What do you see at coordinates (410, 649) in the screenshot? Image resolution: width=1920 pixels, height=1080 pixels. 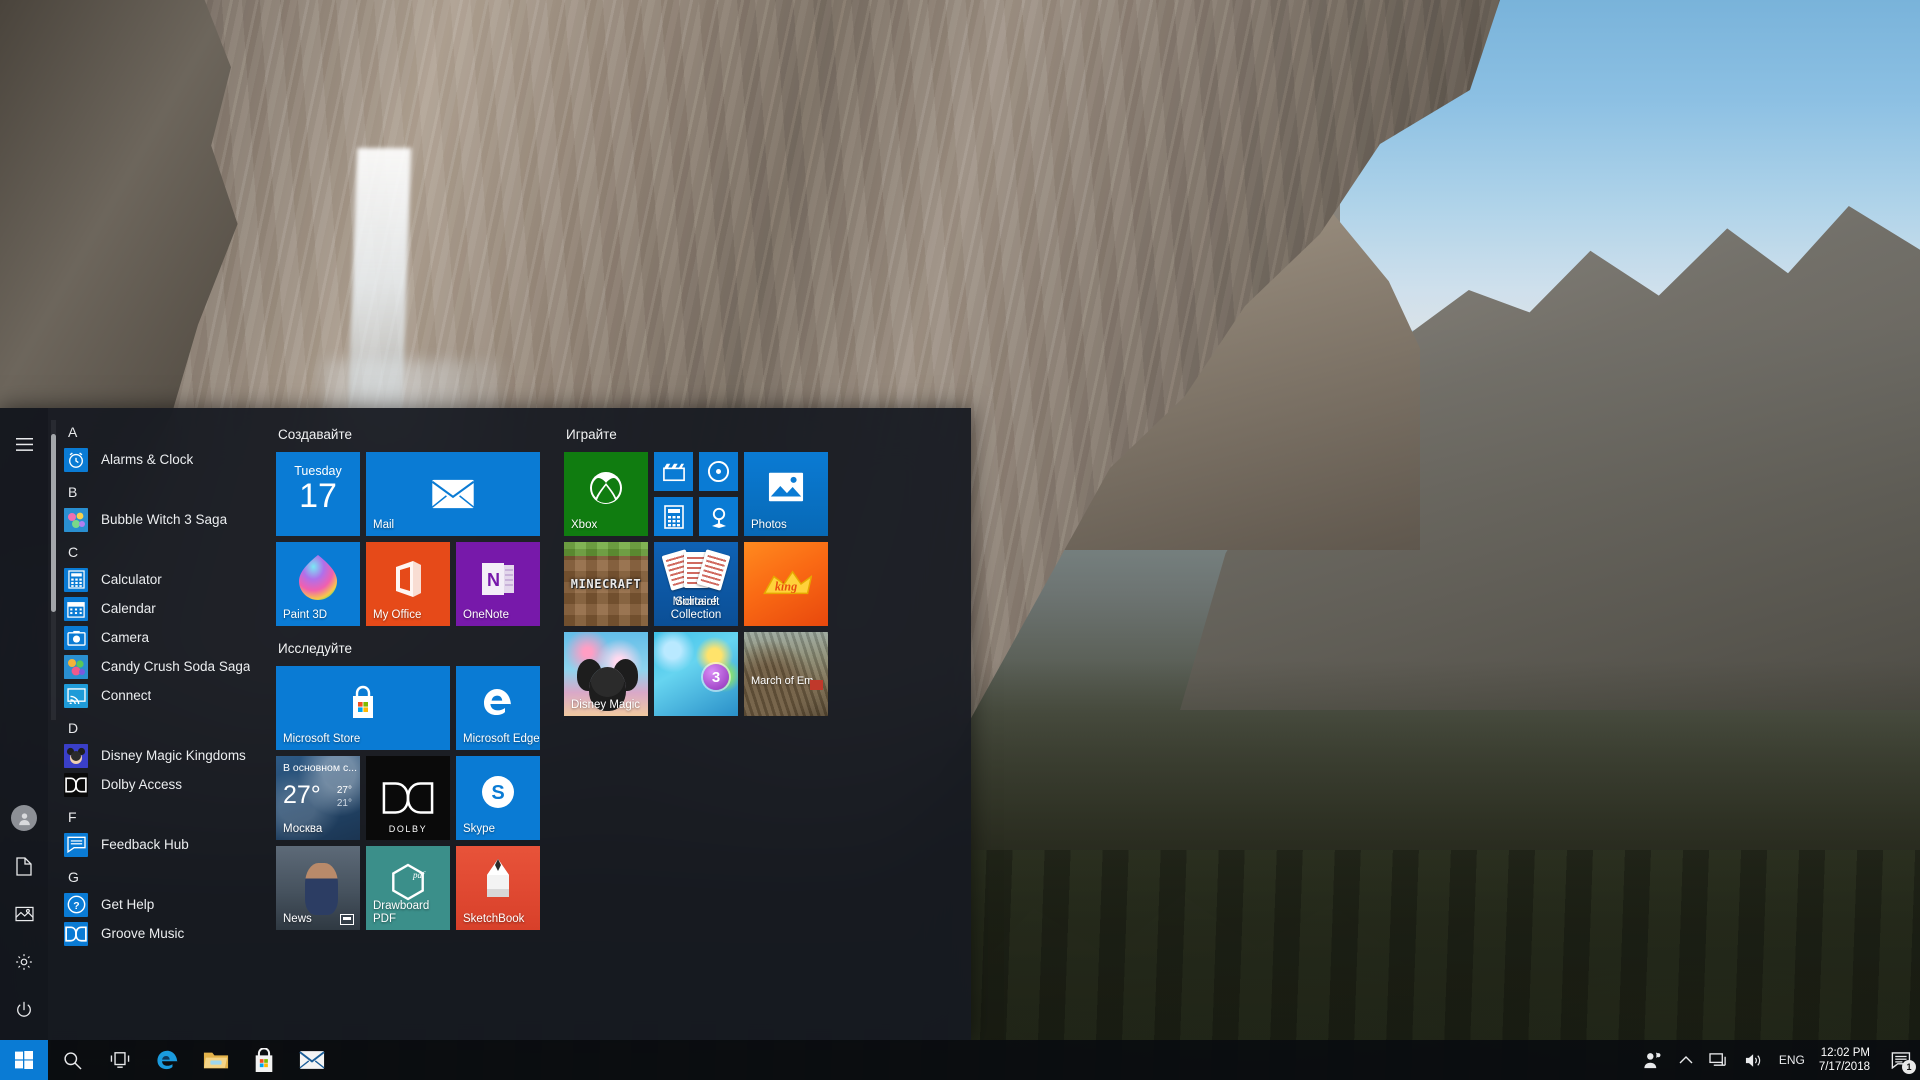 I see `tile-group-title: Исследуйте` at bounding box center [410, 649].